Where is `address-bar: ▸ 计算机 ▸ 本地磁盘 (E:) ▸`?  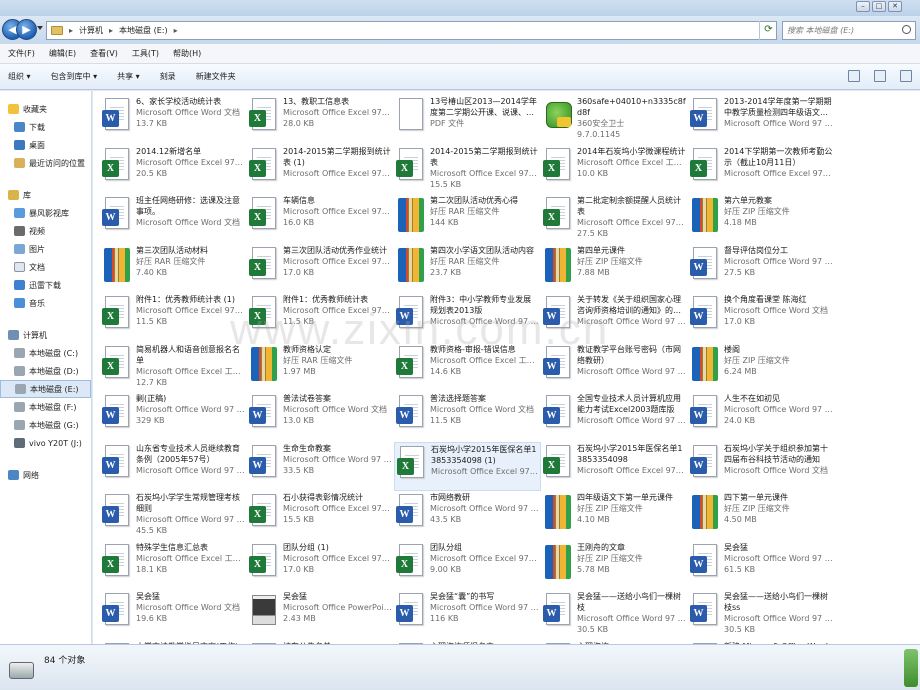 address-bar: ▸ 计算机 ▸ 本地磁盘 (E:) ▸ is located at coordinates (411, 30).